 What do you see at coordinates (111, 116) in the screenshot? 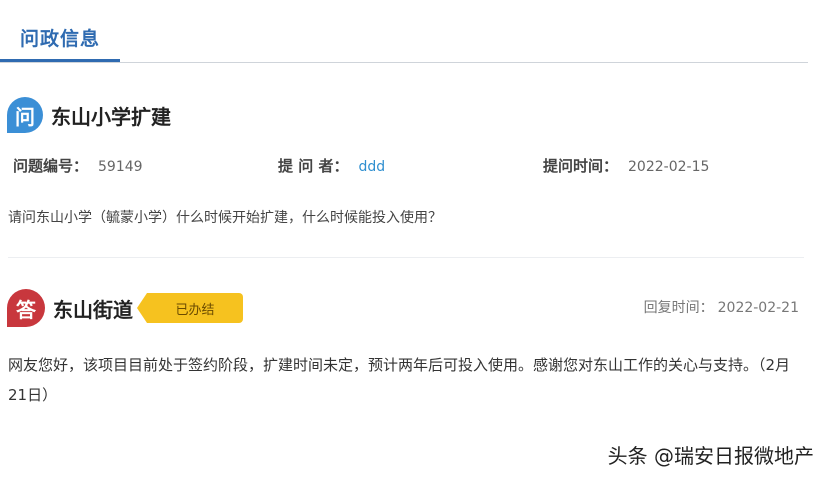
I see `question-title: 东山小学扩建` at bounding box center [111, 116].